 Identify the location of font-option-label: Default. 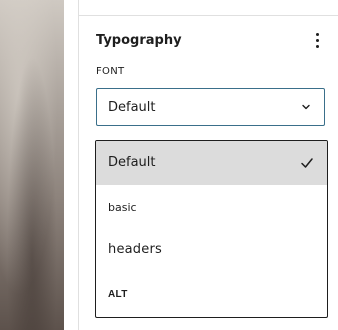
(132, 162).